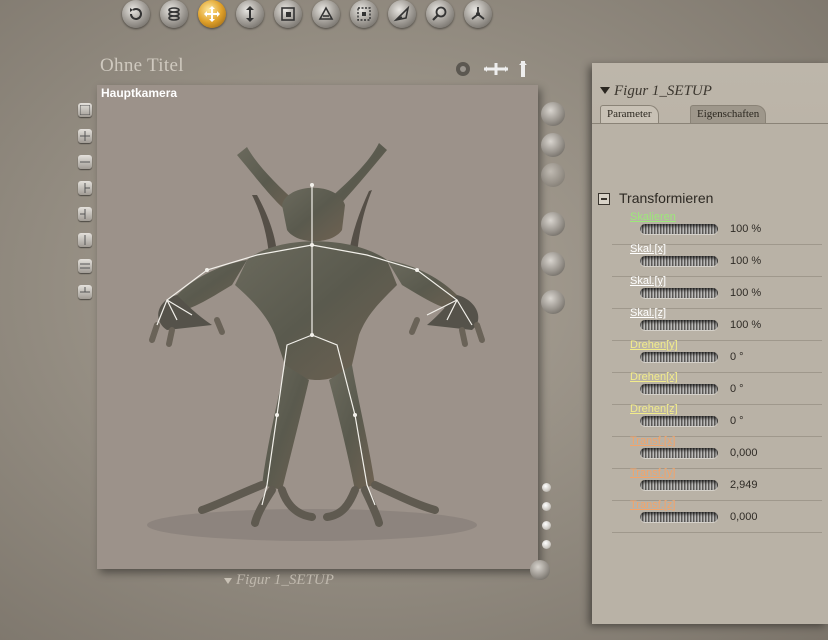 The image size is (828, 640). I want to click on light-ball-1-icon, so click(553, 224).